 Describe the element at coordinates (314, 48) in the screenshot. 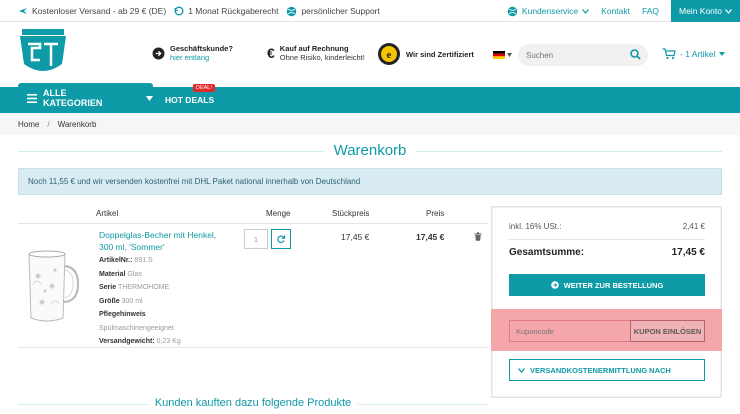

I see `invoice-title: Kauf auf Rechnung` at that location.